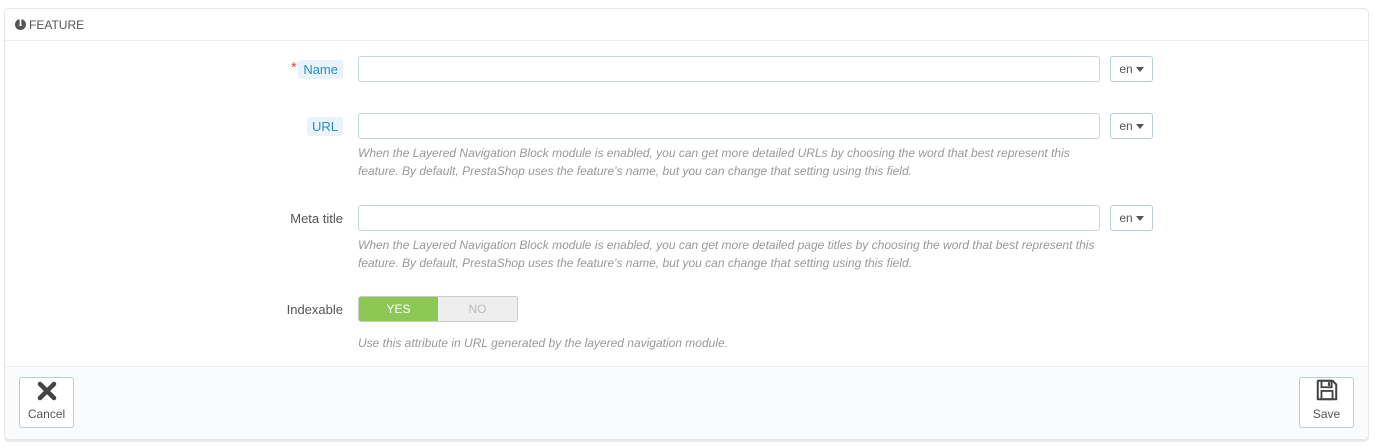  Describe the element at coordinates (1326, 402) in the screenshot. I see `save-button: Save` at that location.